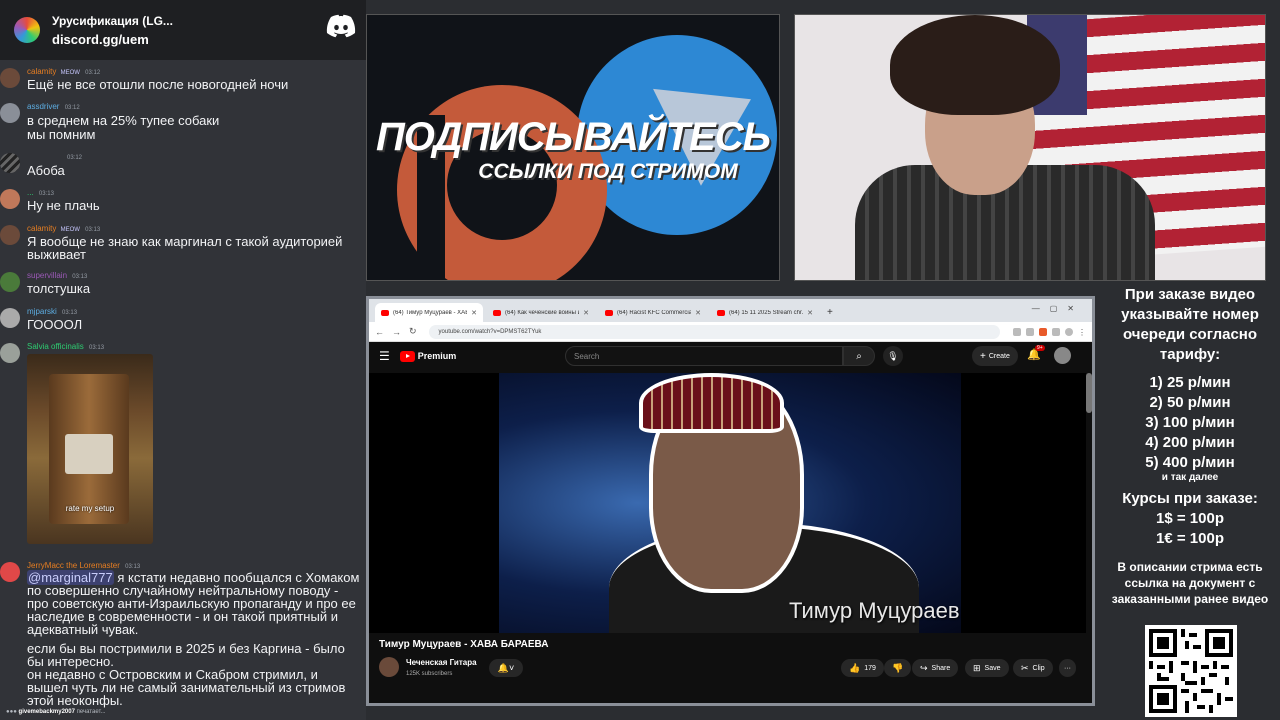  What do you see at coordinates (396, 332) in the screenshot?
I see `forward-icon: →` at bounding box center [396, 332].